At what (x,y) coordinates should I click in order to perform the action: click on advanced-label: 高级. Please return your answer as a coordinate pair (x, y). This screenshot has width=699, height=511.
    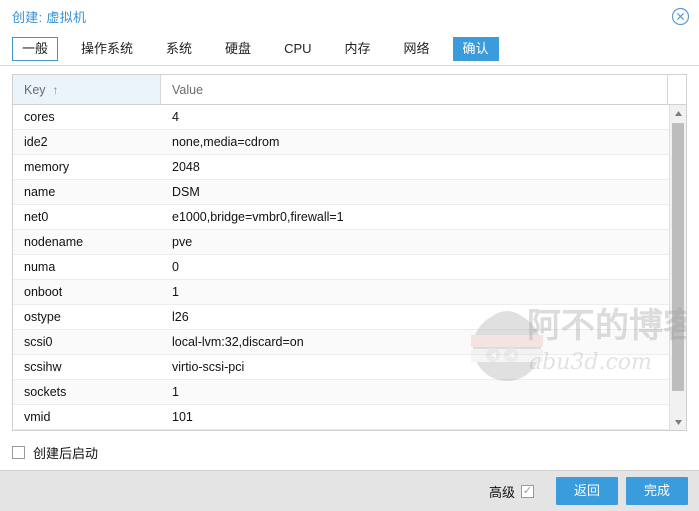
    Looking at the image, I should click on (501, 492).